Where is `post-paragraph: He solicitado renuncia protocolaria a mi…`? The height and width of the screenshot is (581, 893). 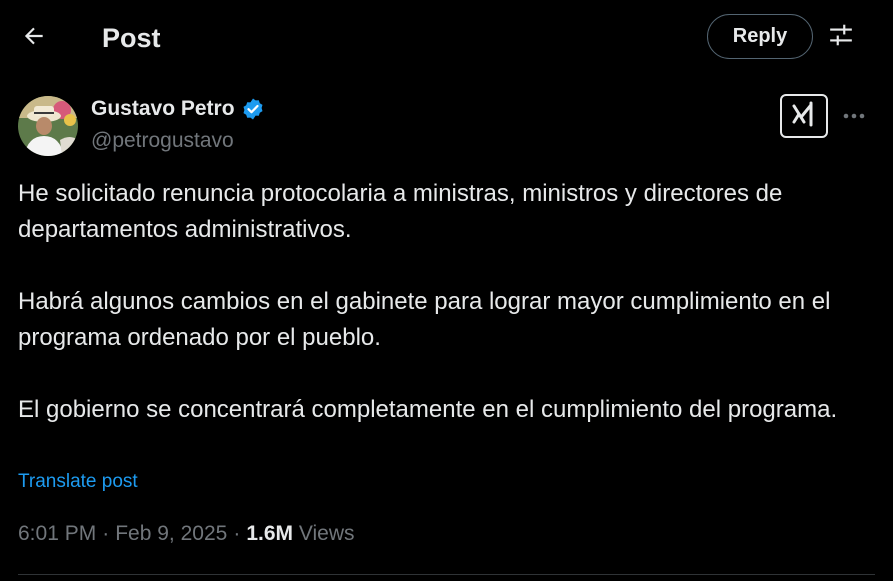 post-paragraph: He solicitado renuncia protocolaria a mi… is located at coordinates (400, 211).